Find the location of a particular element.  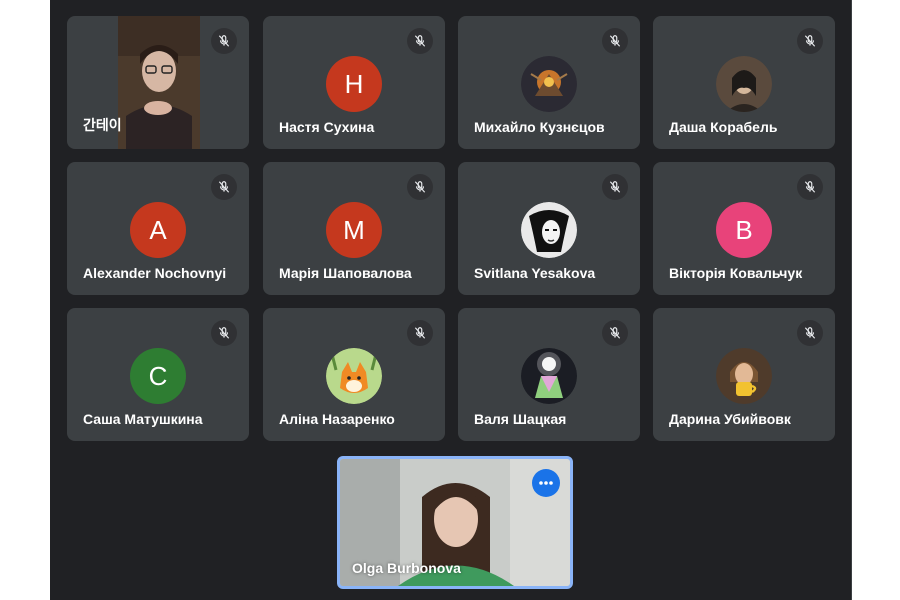

avatar: C is located at coordinates (158, 376).